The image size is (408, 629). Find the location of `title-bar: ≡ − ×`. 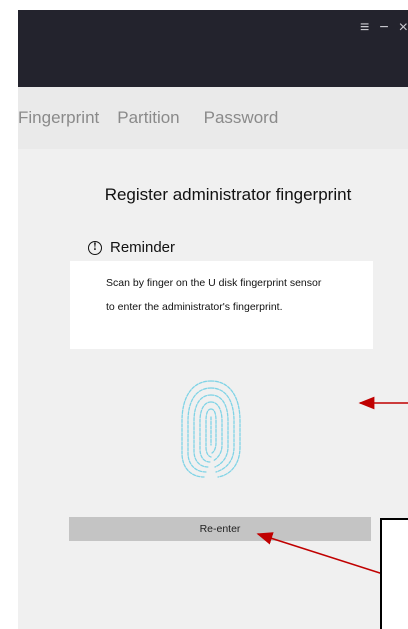

title-bar: ≡ − × is located at coordinates (213, 48).